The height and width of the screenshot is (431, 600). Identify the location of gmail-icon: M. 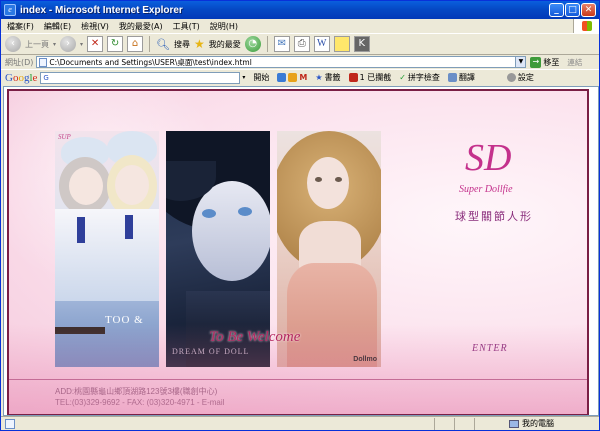
(303, 77).